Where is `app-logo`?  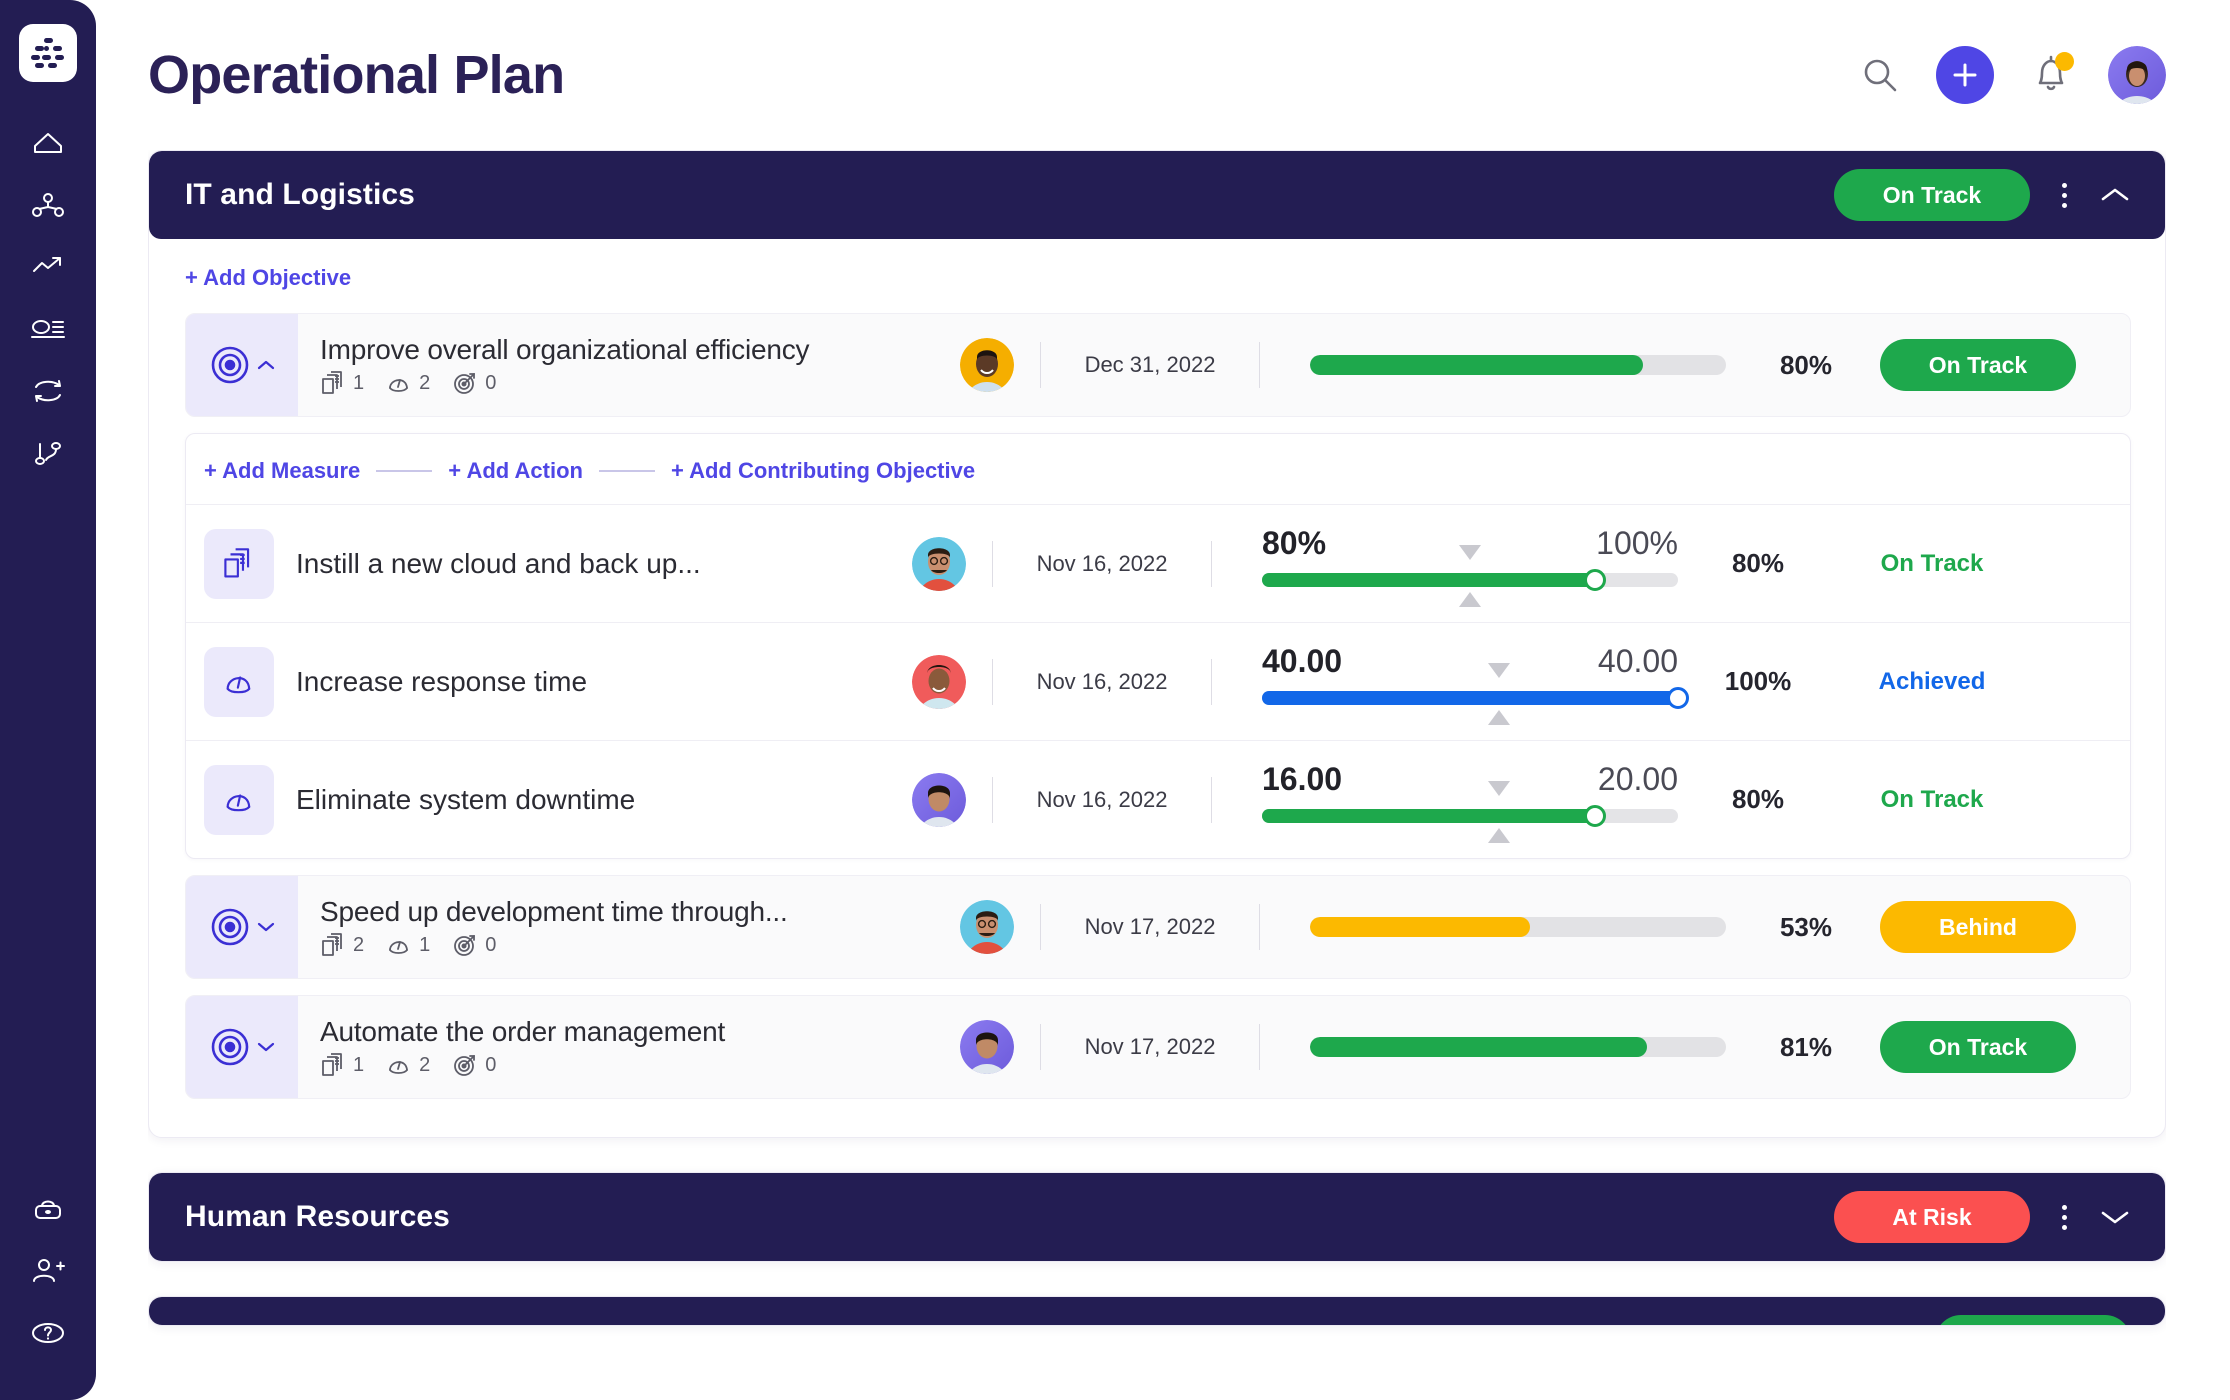 app-logo is located at coordinates (48, 53).